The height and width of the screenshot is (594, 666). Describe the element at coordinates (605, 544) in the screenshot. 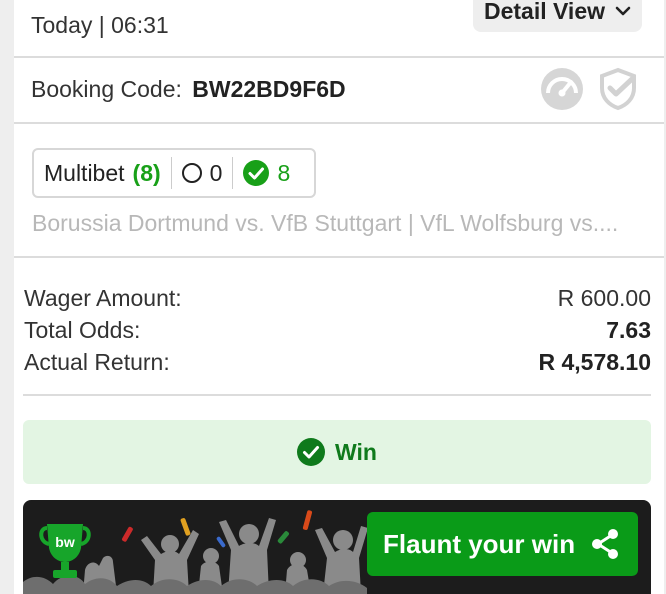

I see `share-icon` at that location.